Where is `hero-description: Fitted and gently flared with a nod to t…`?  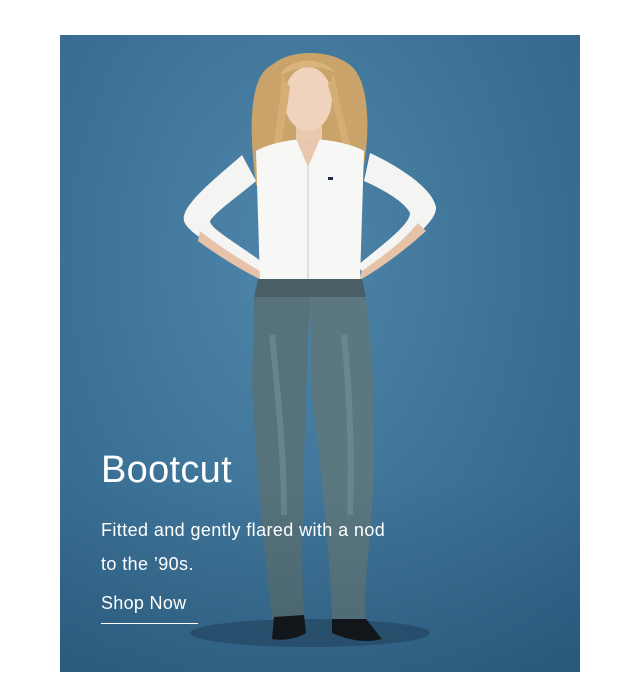 hero-description: Fitted and gently flared with a nod to t… is located at coordinates (243, 547).